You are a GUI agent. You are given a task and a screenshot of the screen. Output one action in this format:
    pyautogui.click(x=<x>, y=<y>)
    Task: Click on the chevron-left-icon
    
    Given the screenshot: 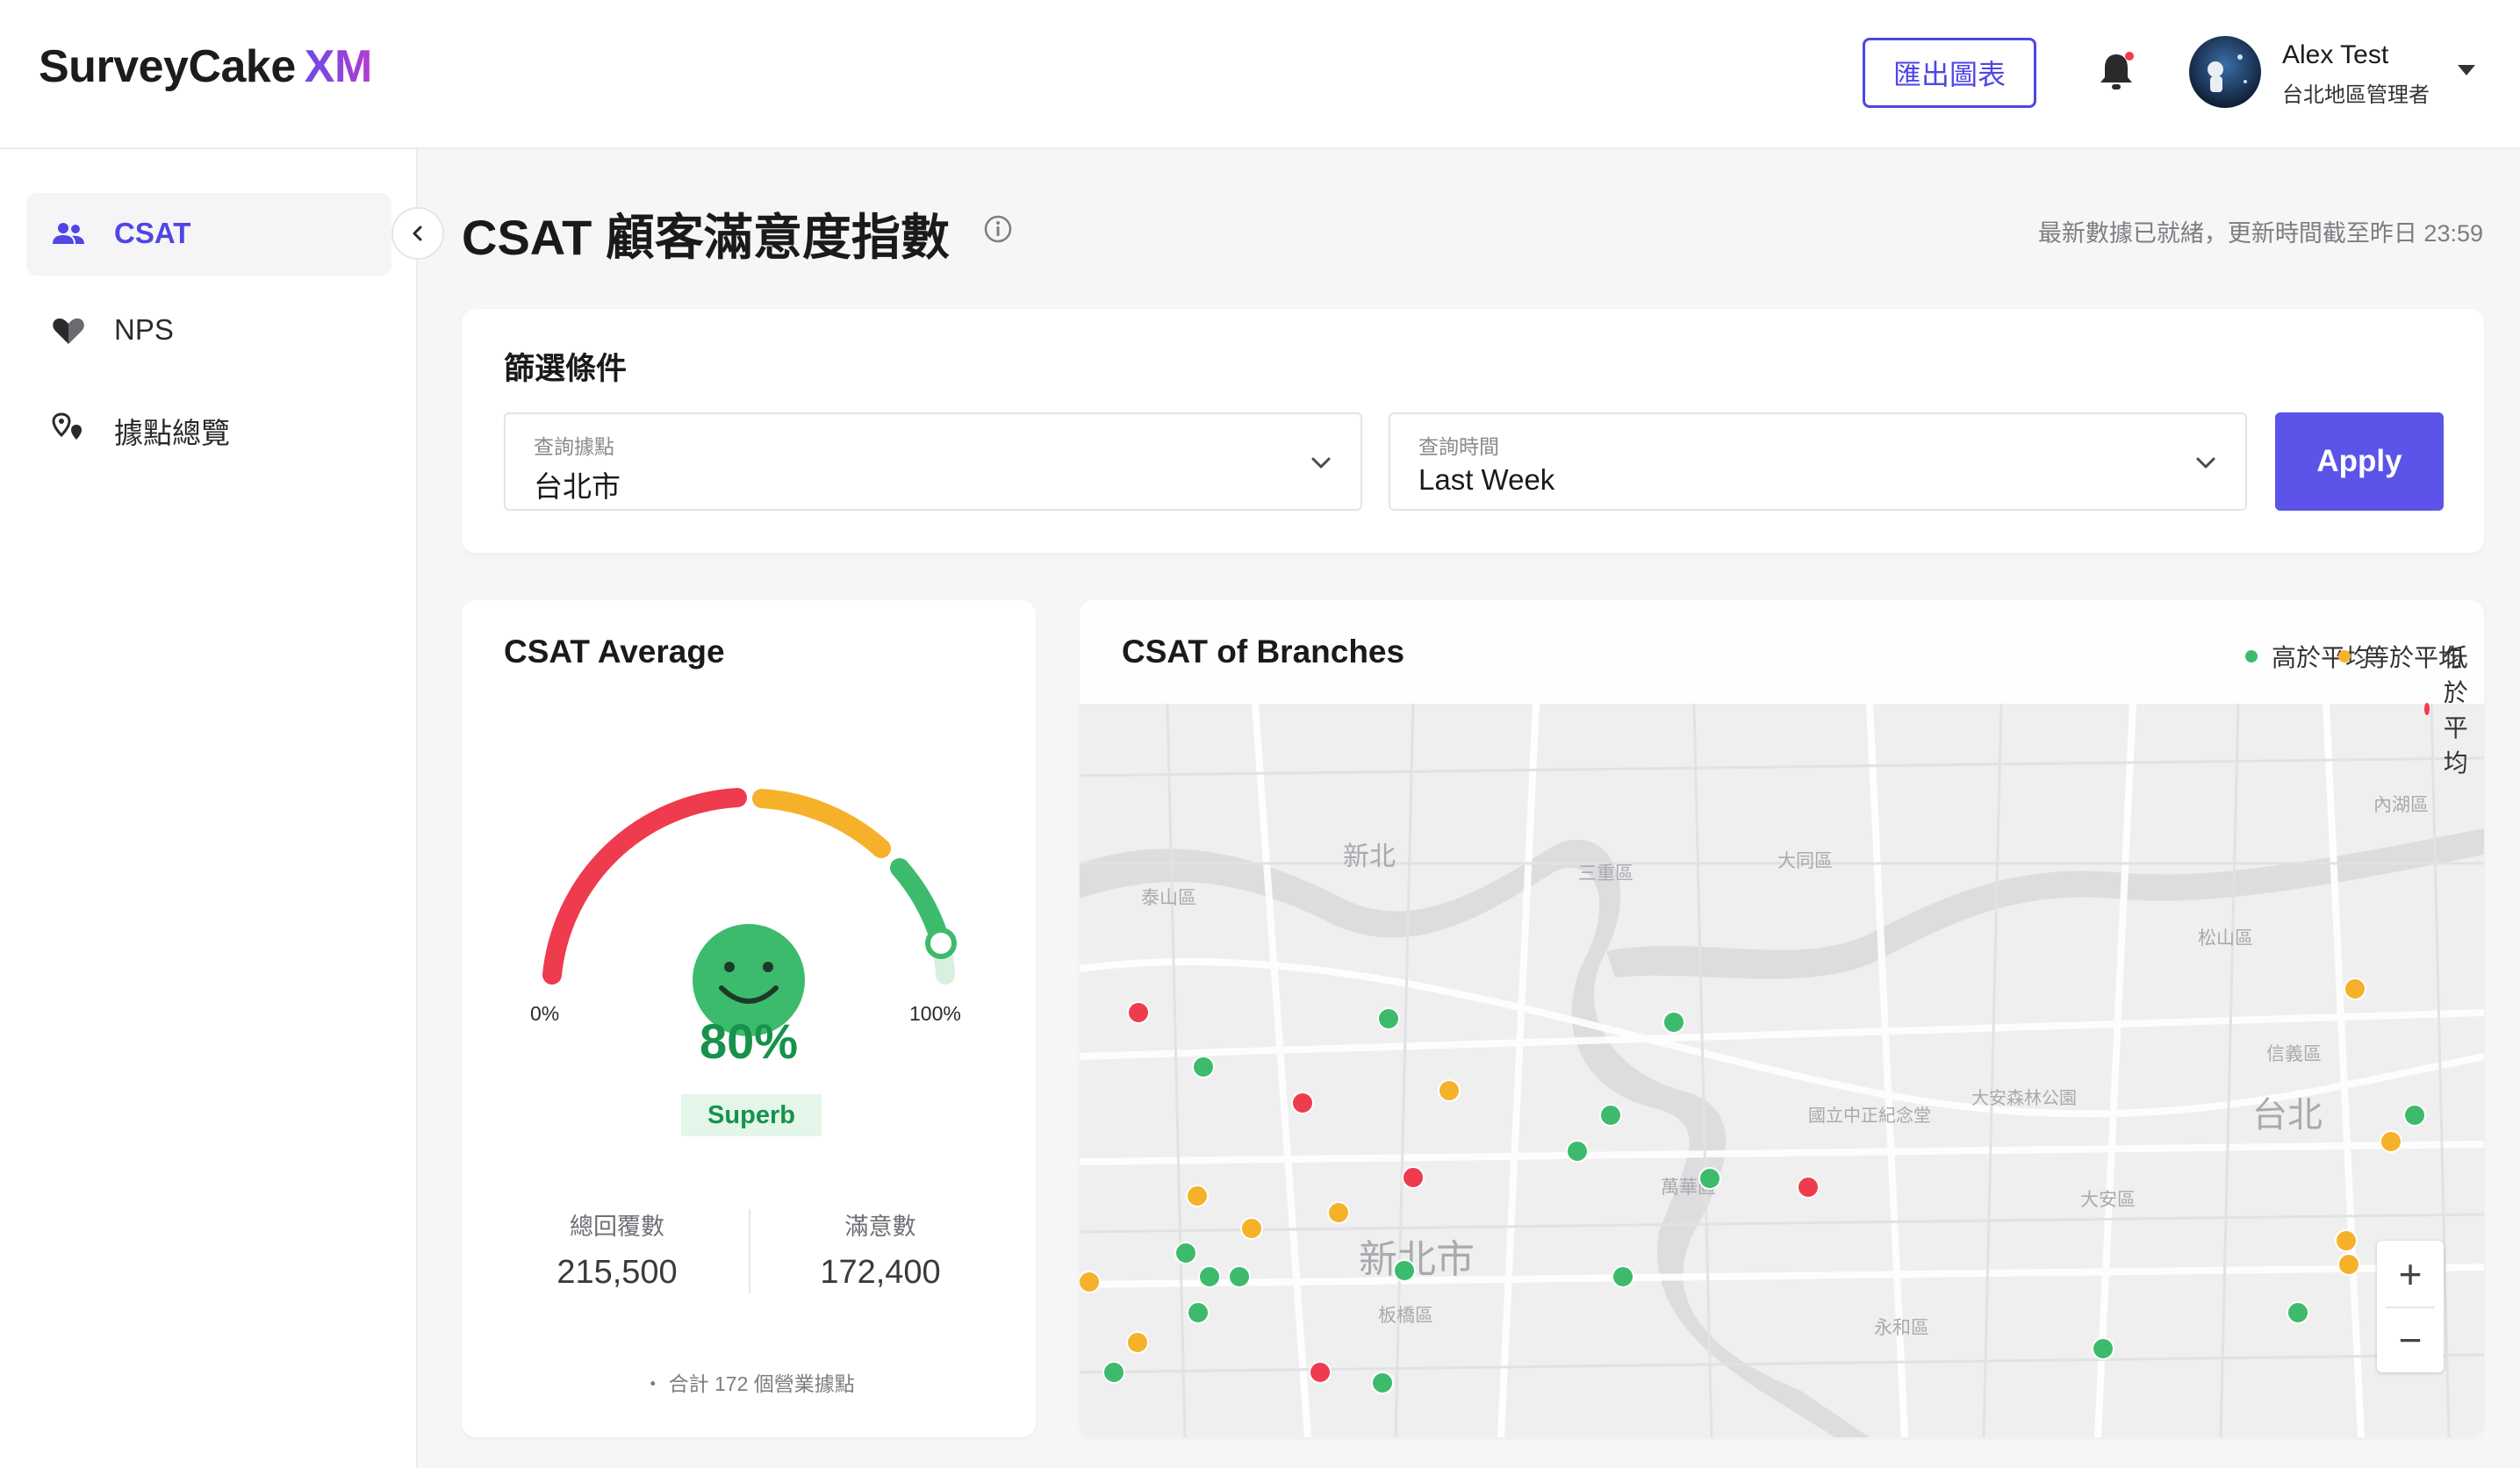 What is the action you would take?
    pyautogui.click(x=417, y=234)
    